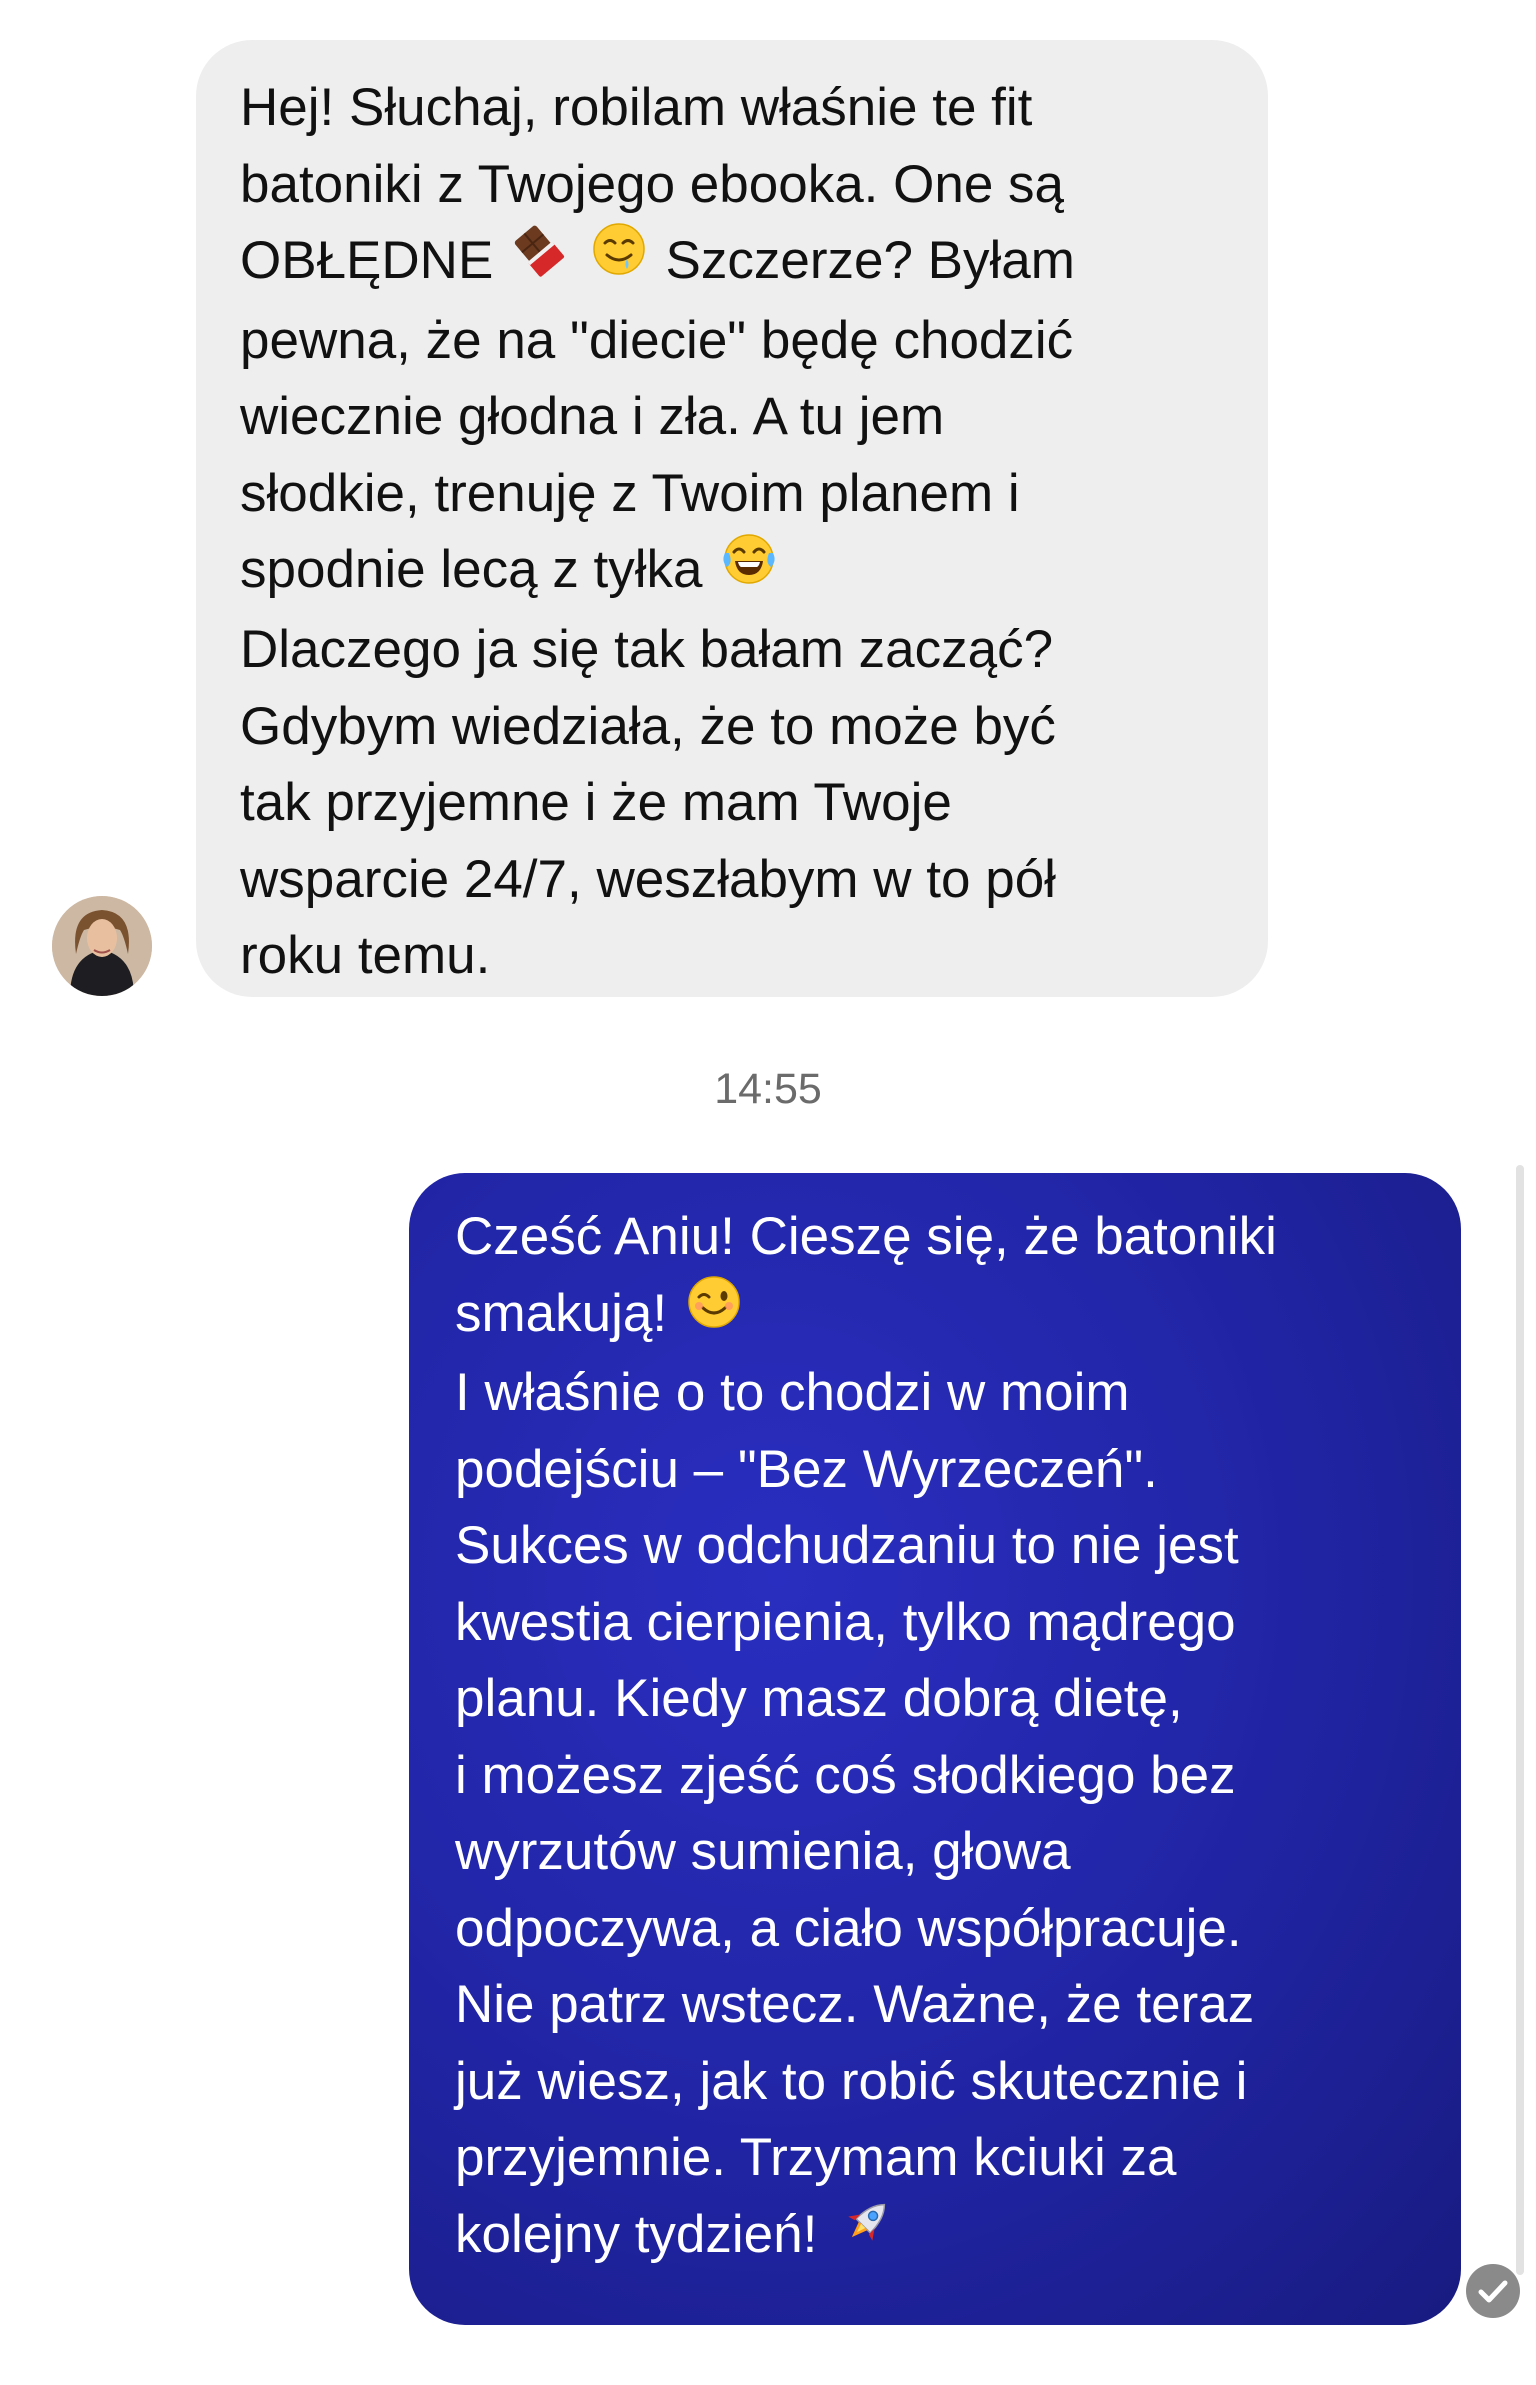 This screenshot has width=1536, height=2385. I want to click on message-line: słodkie, trenuję z Twoim planem i, so click(630, 493).